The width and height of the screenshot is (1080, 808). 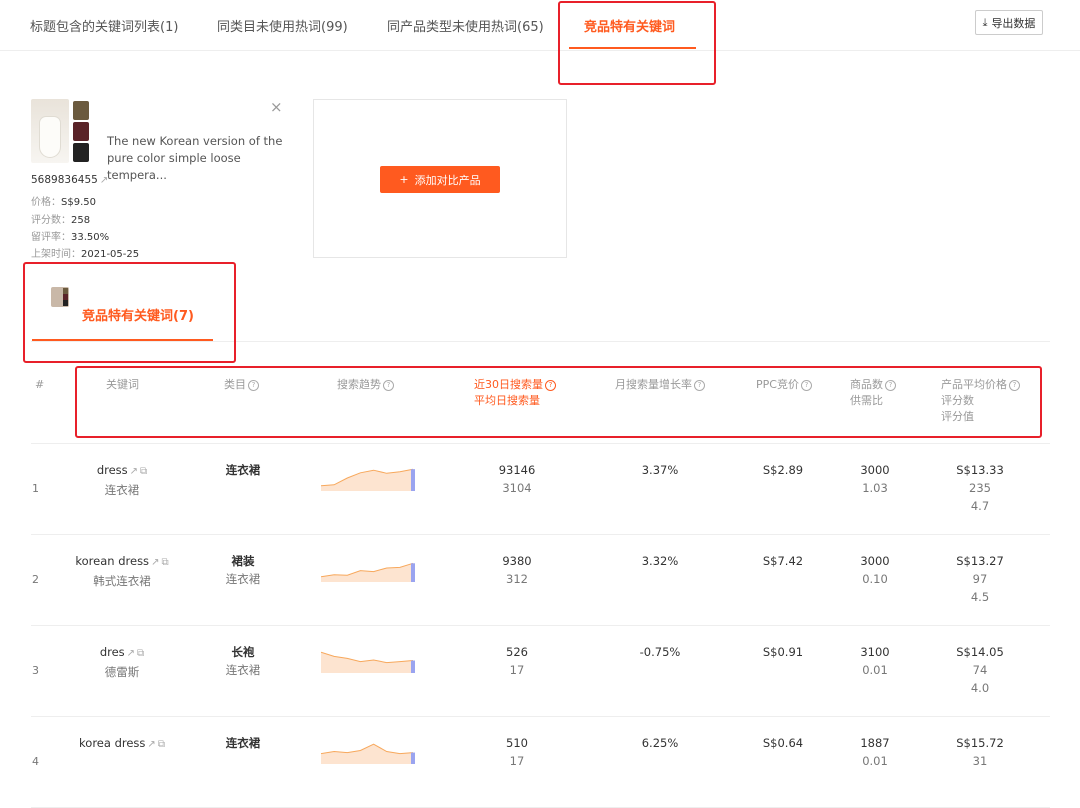 I want to click on avg-price: S$13.27, so click(x=980, y=561).